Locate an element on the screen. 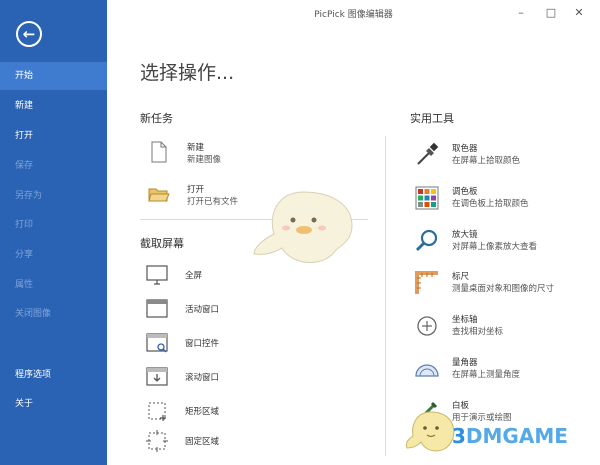 This screenshot has width=600, height=465. sidebar-item-save: 保存 is located at coordinates (53, 166).